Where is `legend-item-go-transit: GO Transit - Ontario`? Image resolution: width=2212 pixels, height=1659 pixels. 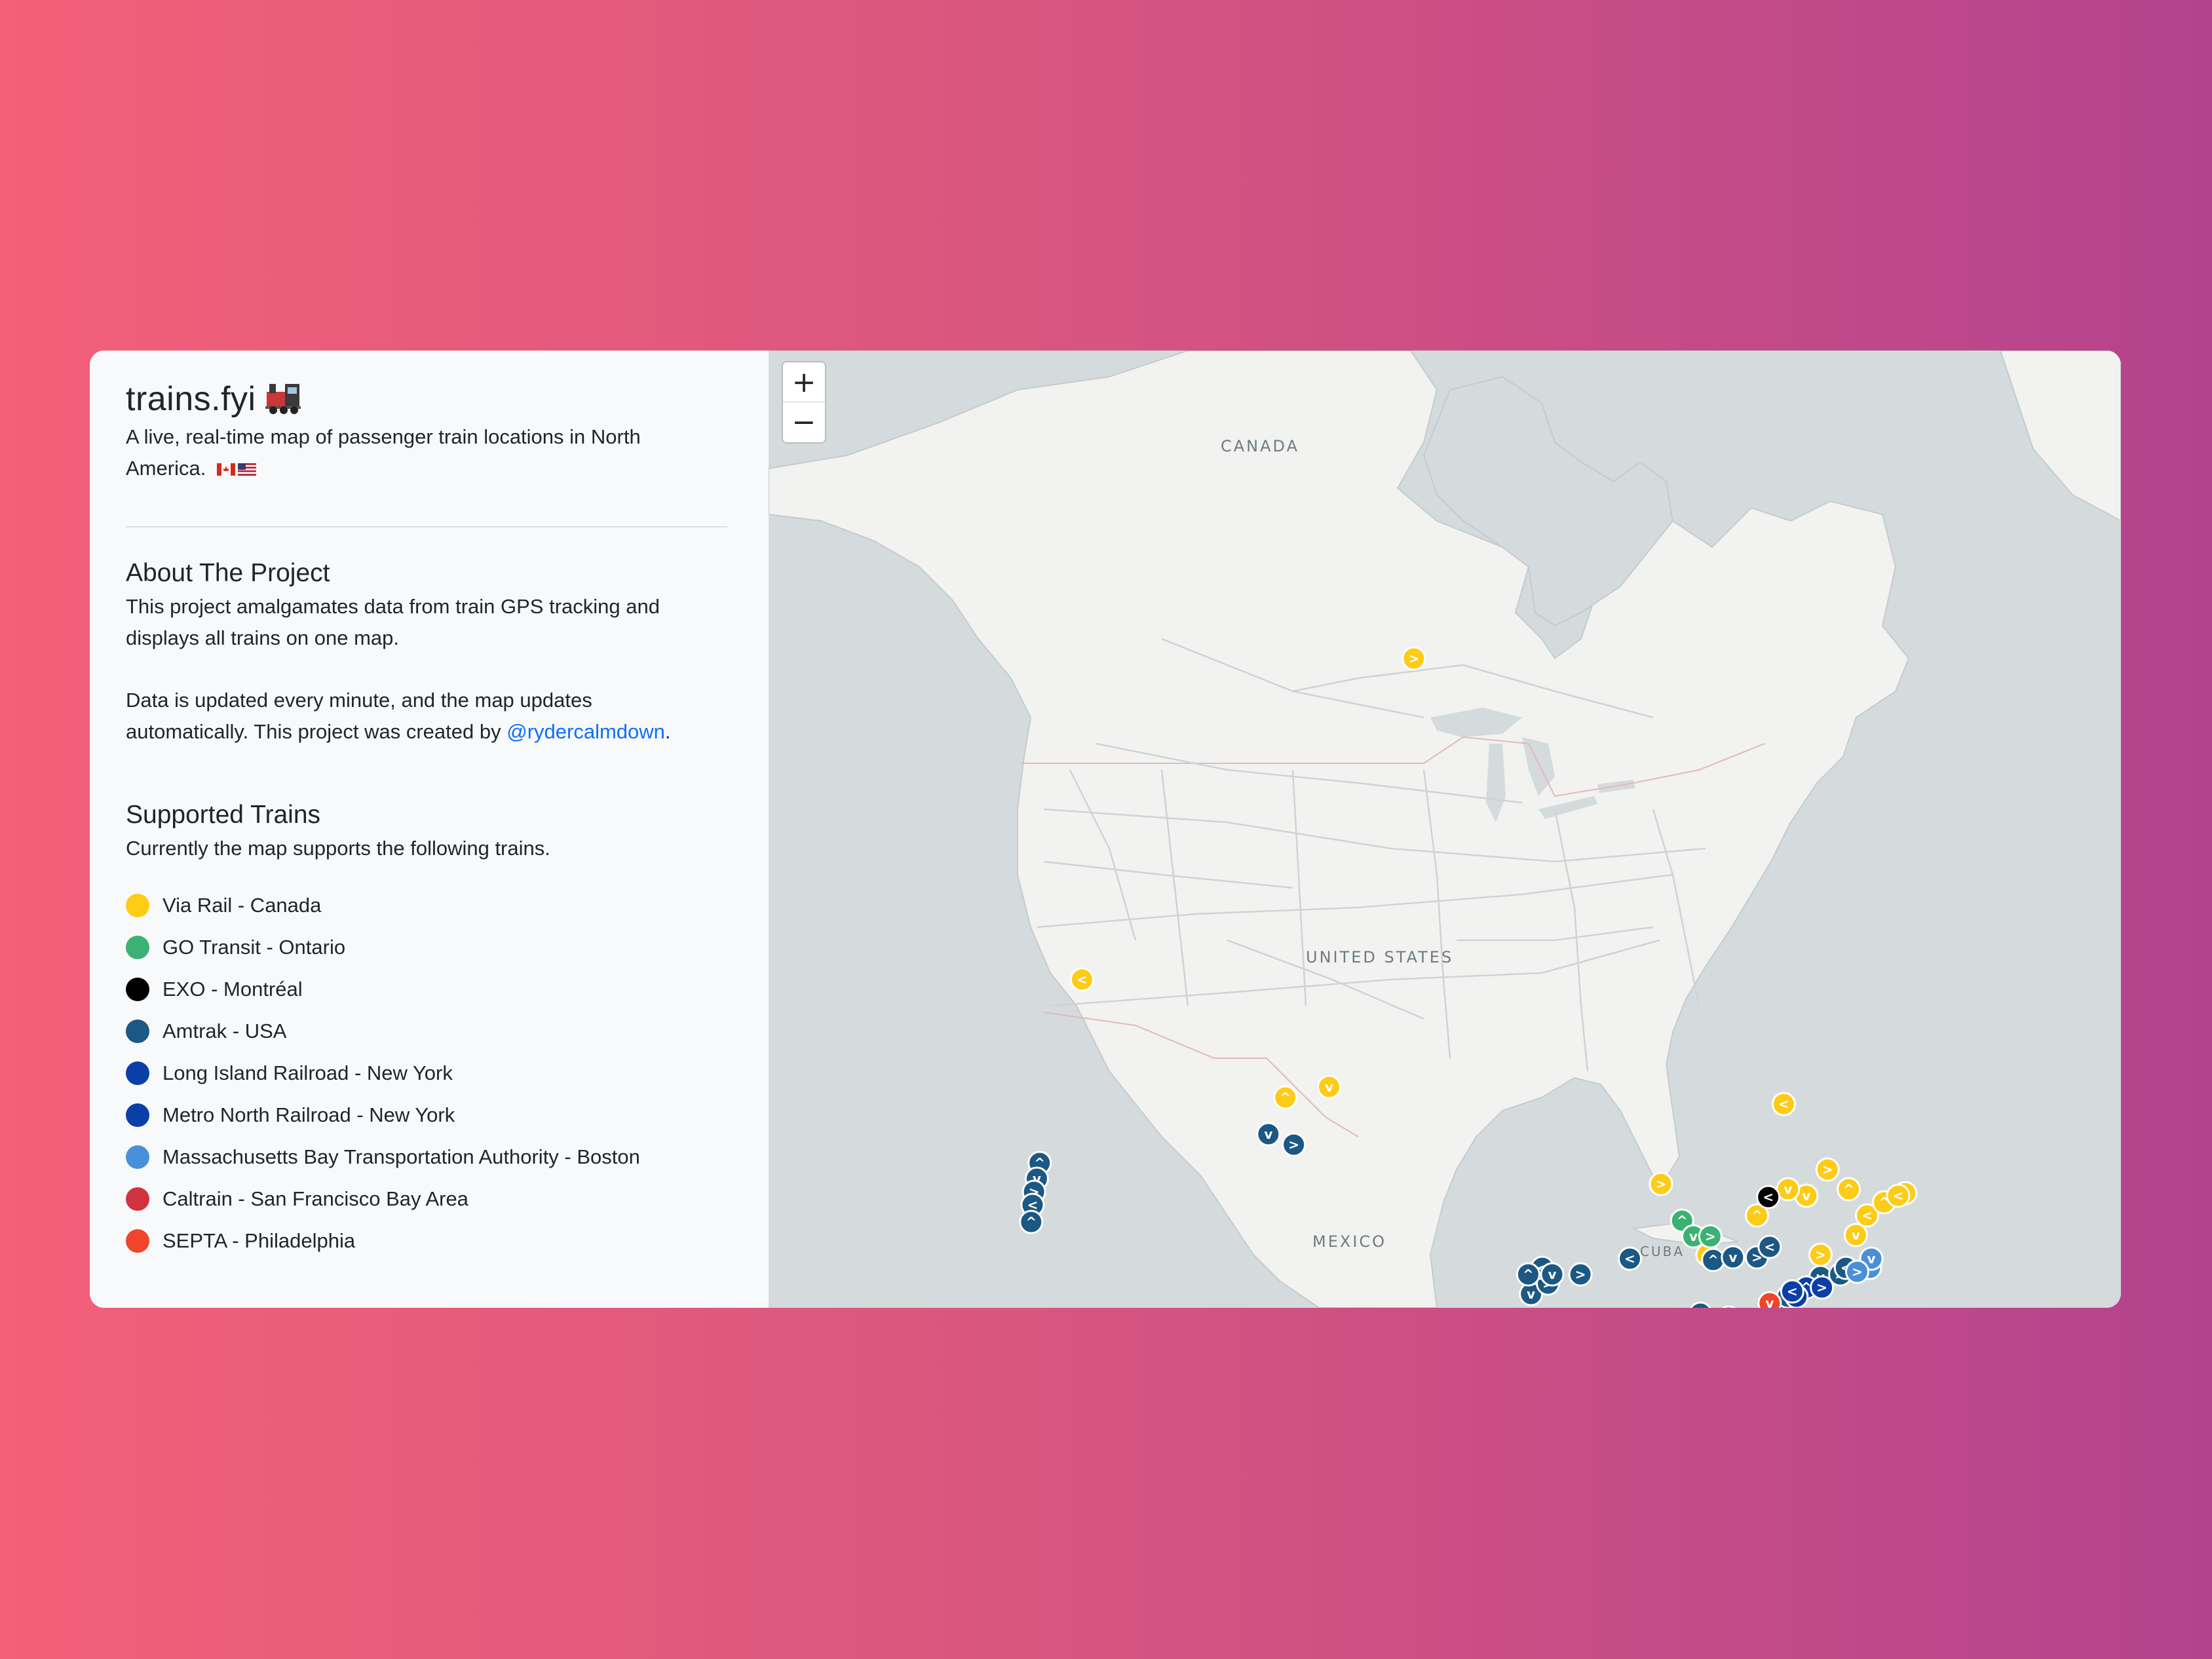 legend-item-go-transit: GO Transit - Ontario is located at coordinates (383, 947).